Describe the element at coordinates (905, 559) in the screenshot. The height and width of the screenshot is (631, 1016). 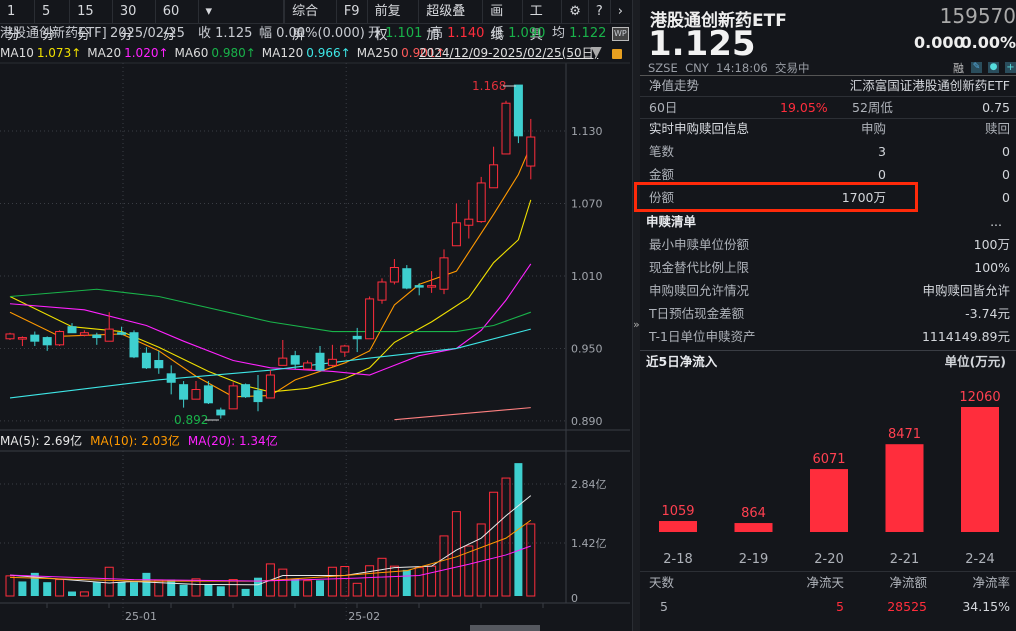
I see `inflow-date-label: 2-21` at that location.